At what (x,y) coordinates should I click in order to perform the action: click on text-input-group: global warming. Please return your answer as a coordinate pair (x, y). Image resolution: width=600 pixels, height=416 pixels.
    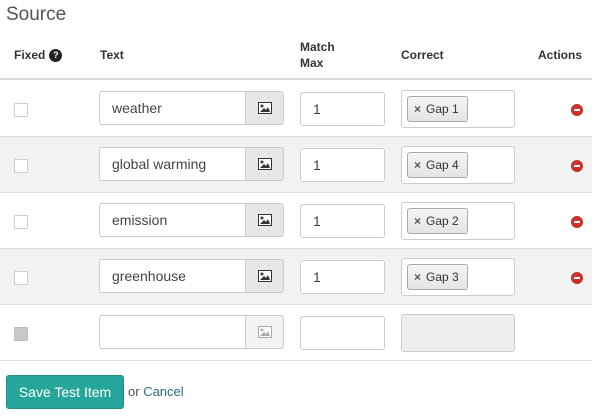
    Looking at the image, I should click on (191, 164).